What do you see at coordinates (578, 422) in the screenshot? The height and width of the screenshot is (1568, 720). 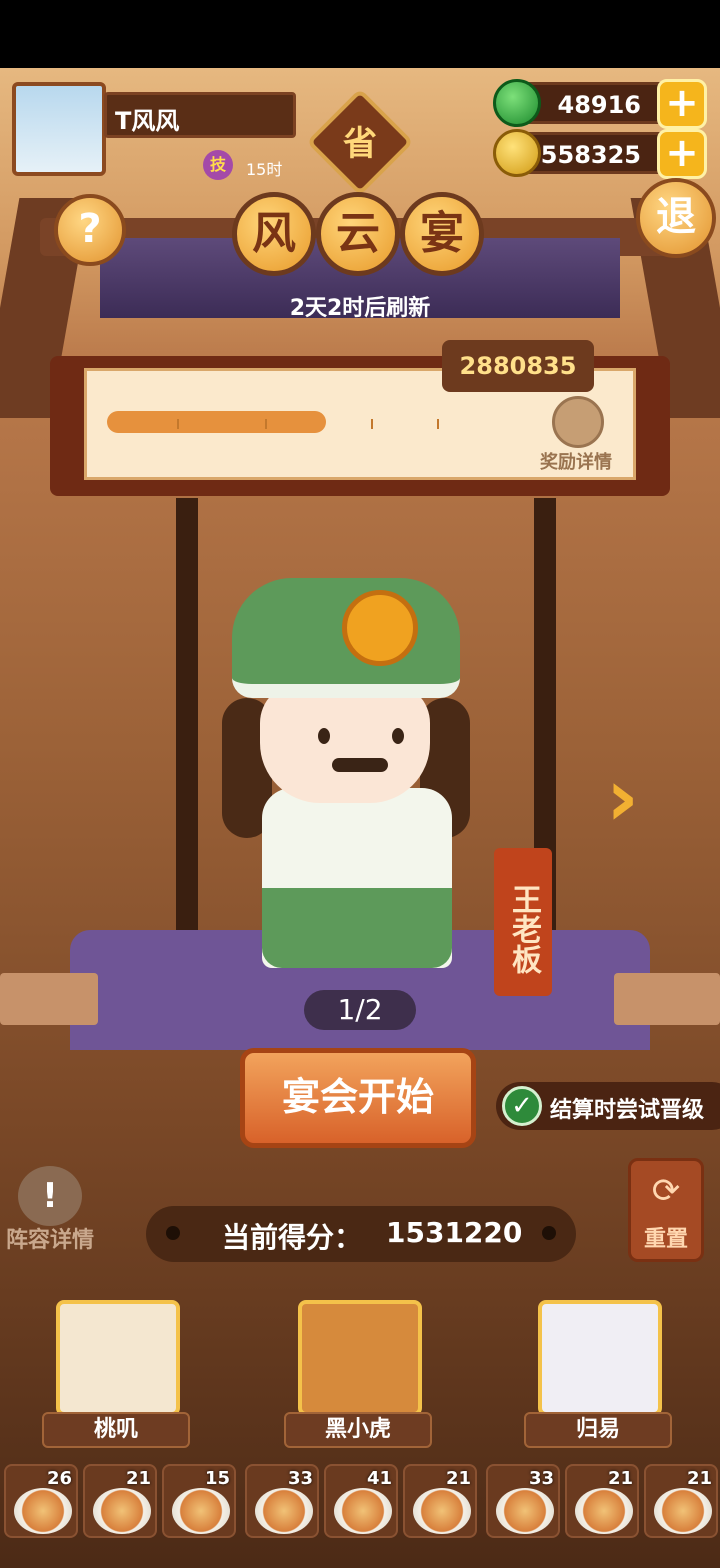 I see `reward-chest-icon` at bounding box center [578, 422].